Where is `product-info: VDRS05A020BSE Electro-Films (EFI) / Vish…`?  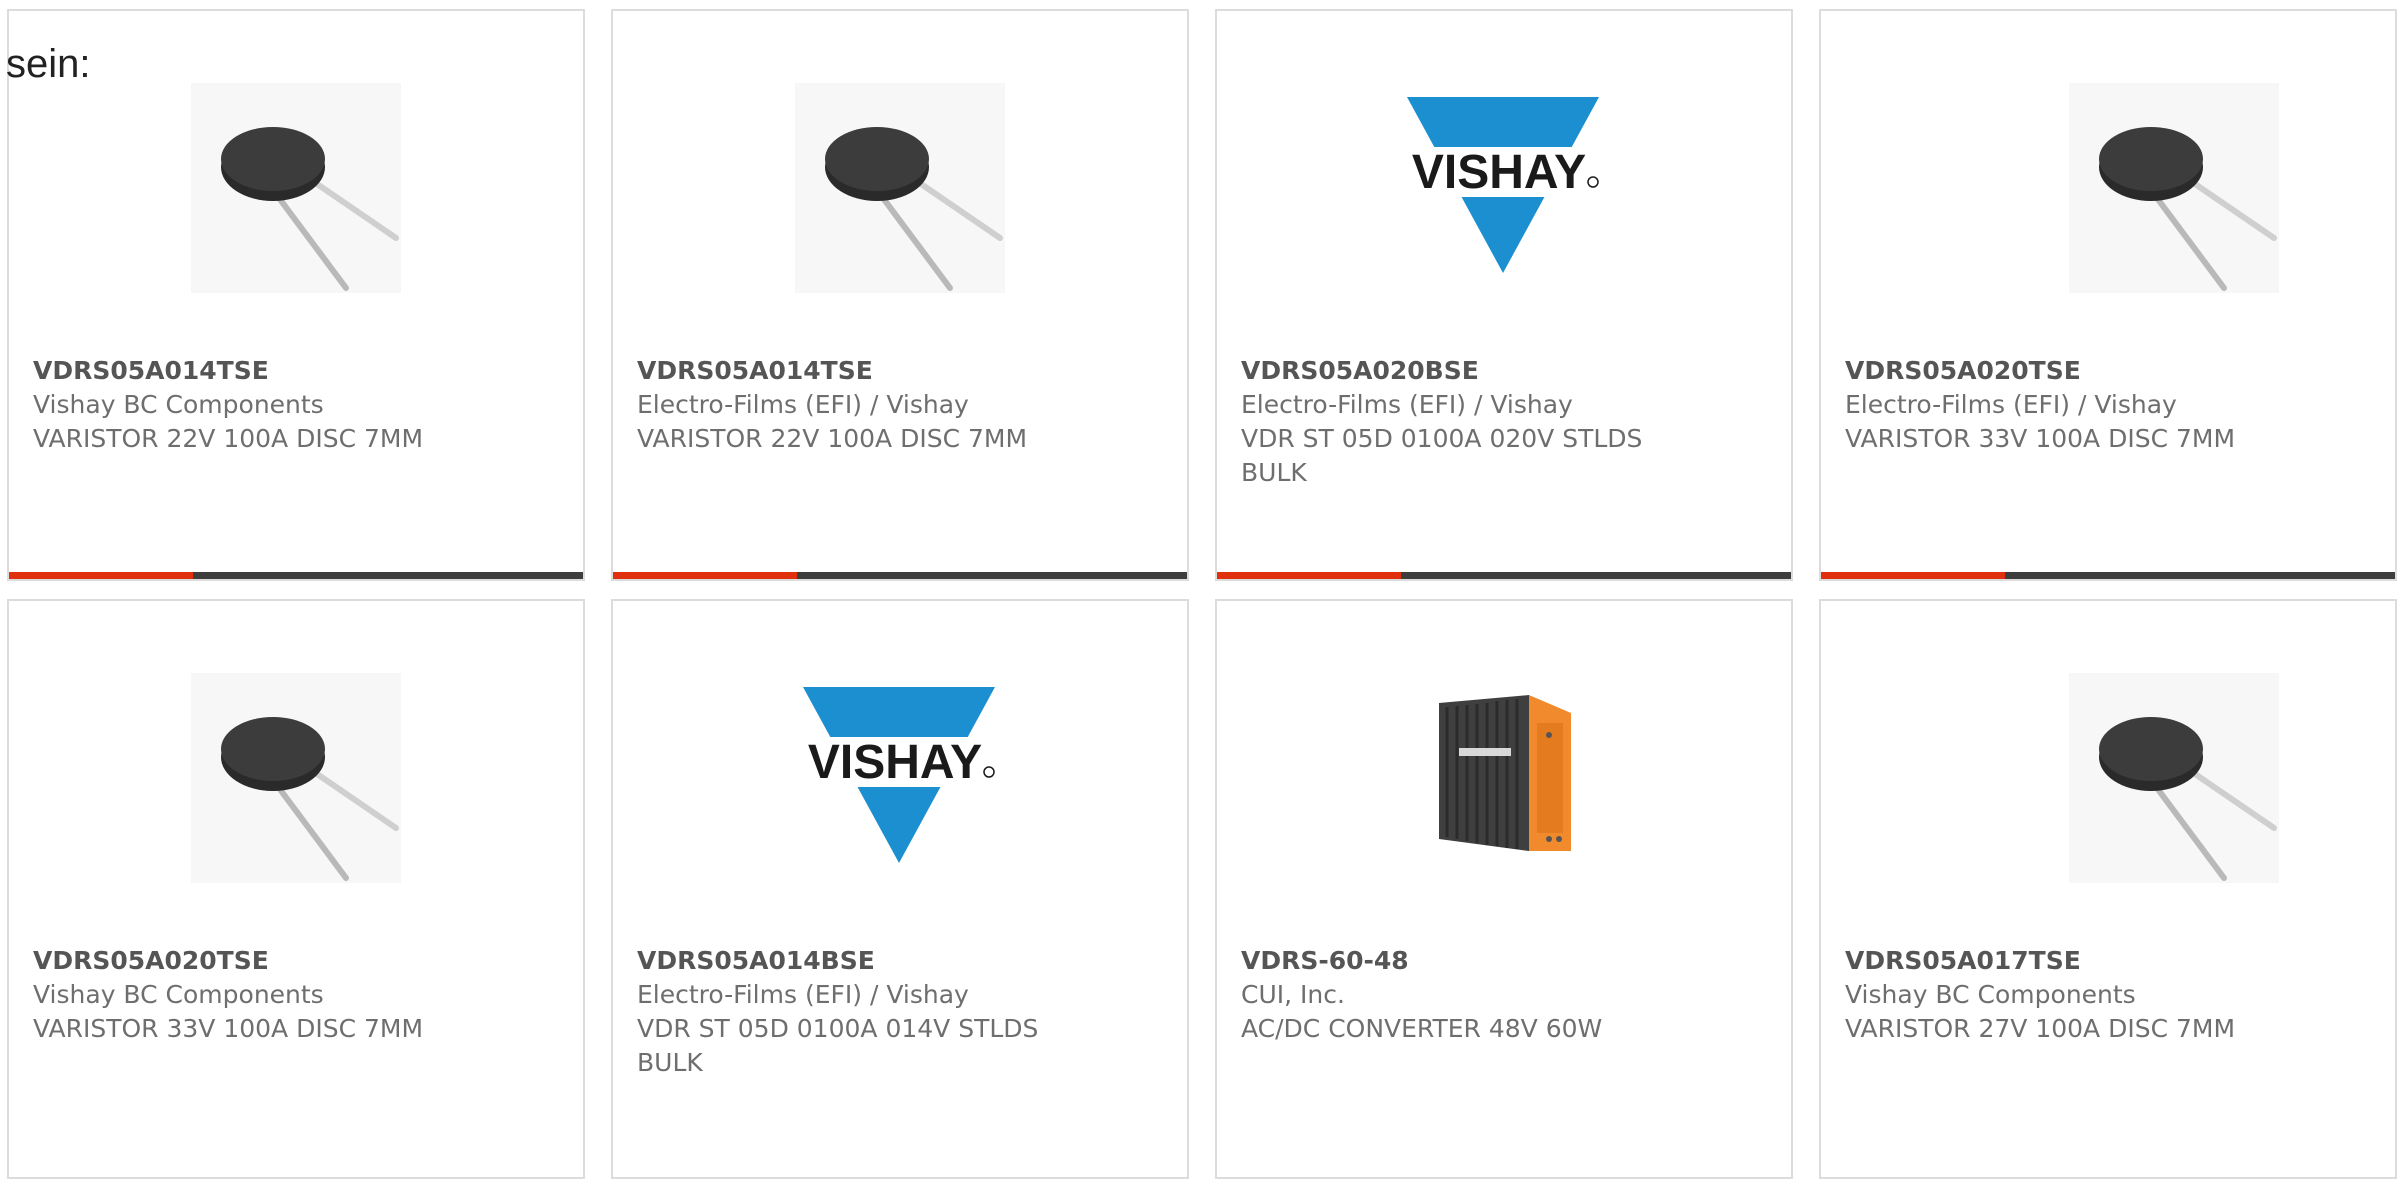 product-info: VDRS05A020BSE Electro-Films (EFI) / Vish… is located at coordinates (1451, 422).